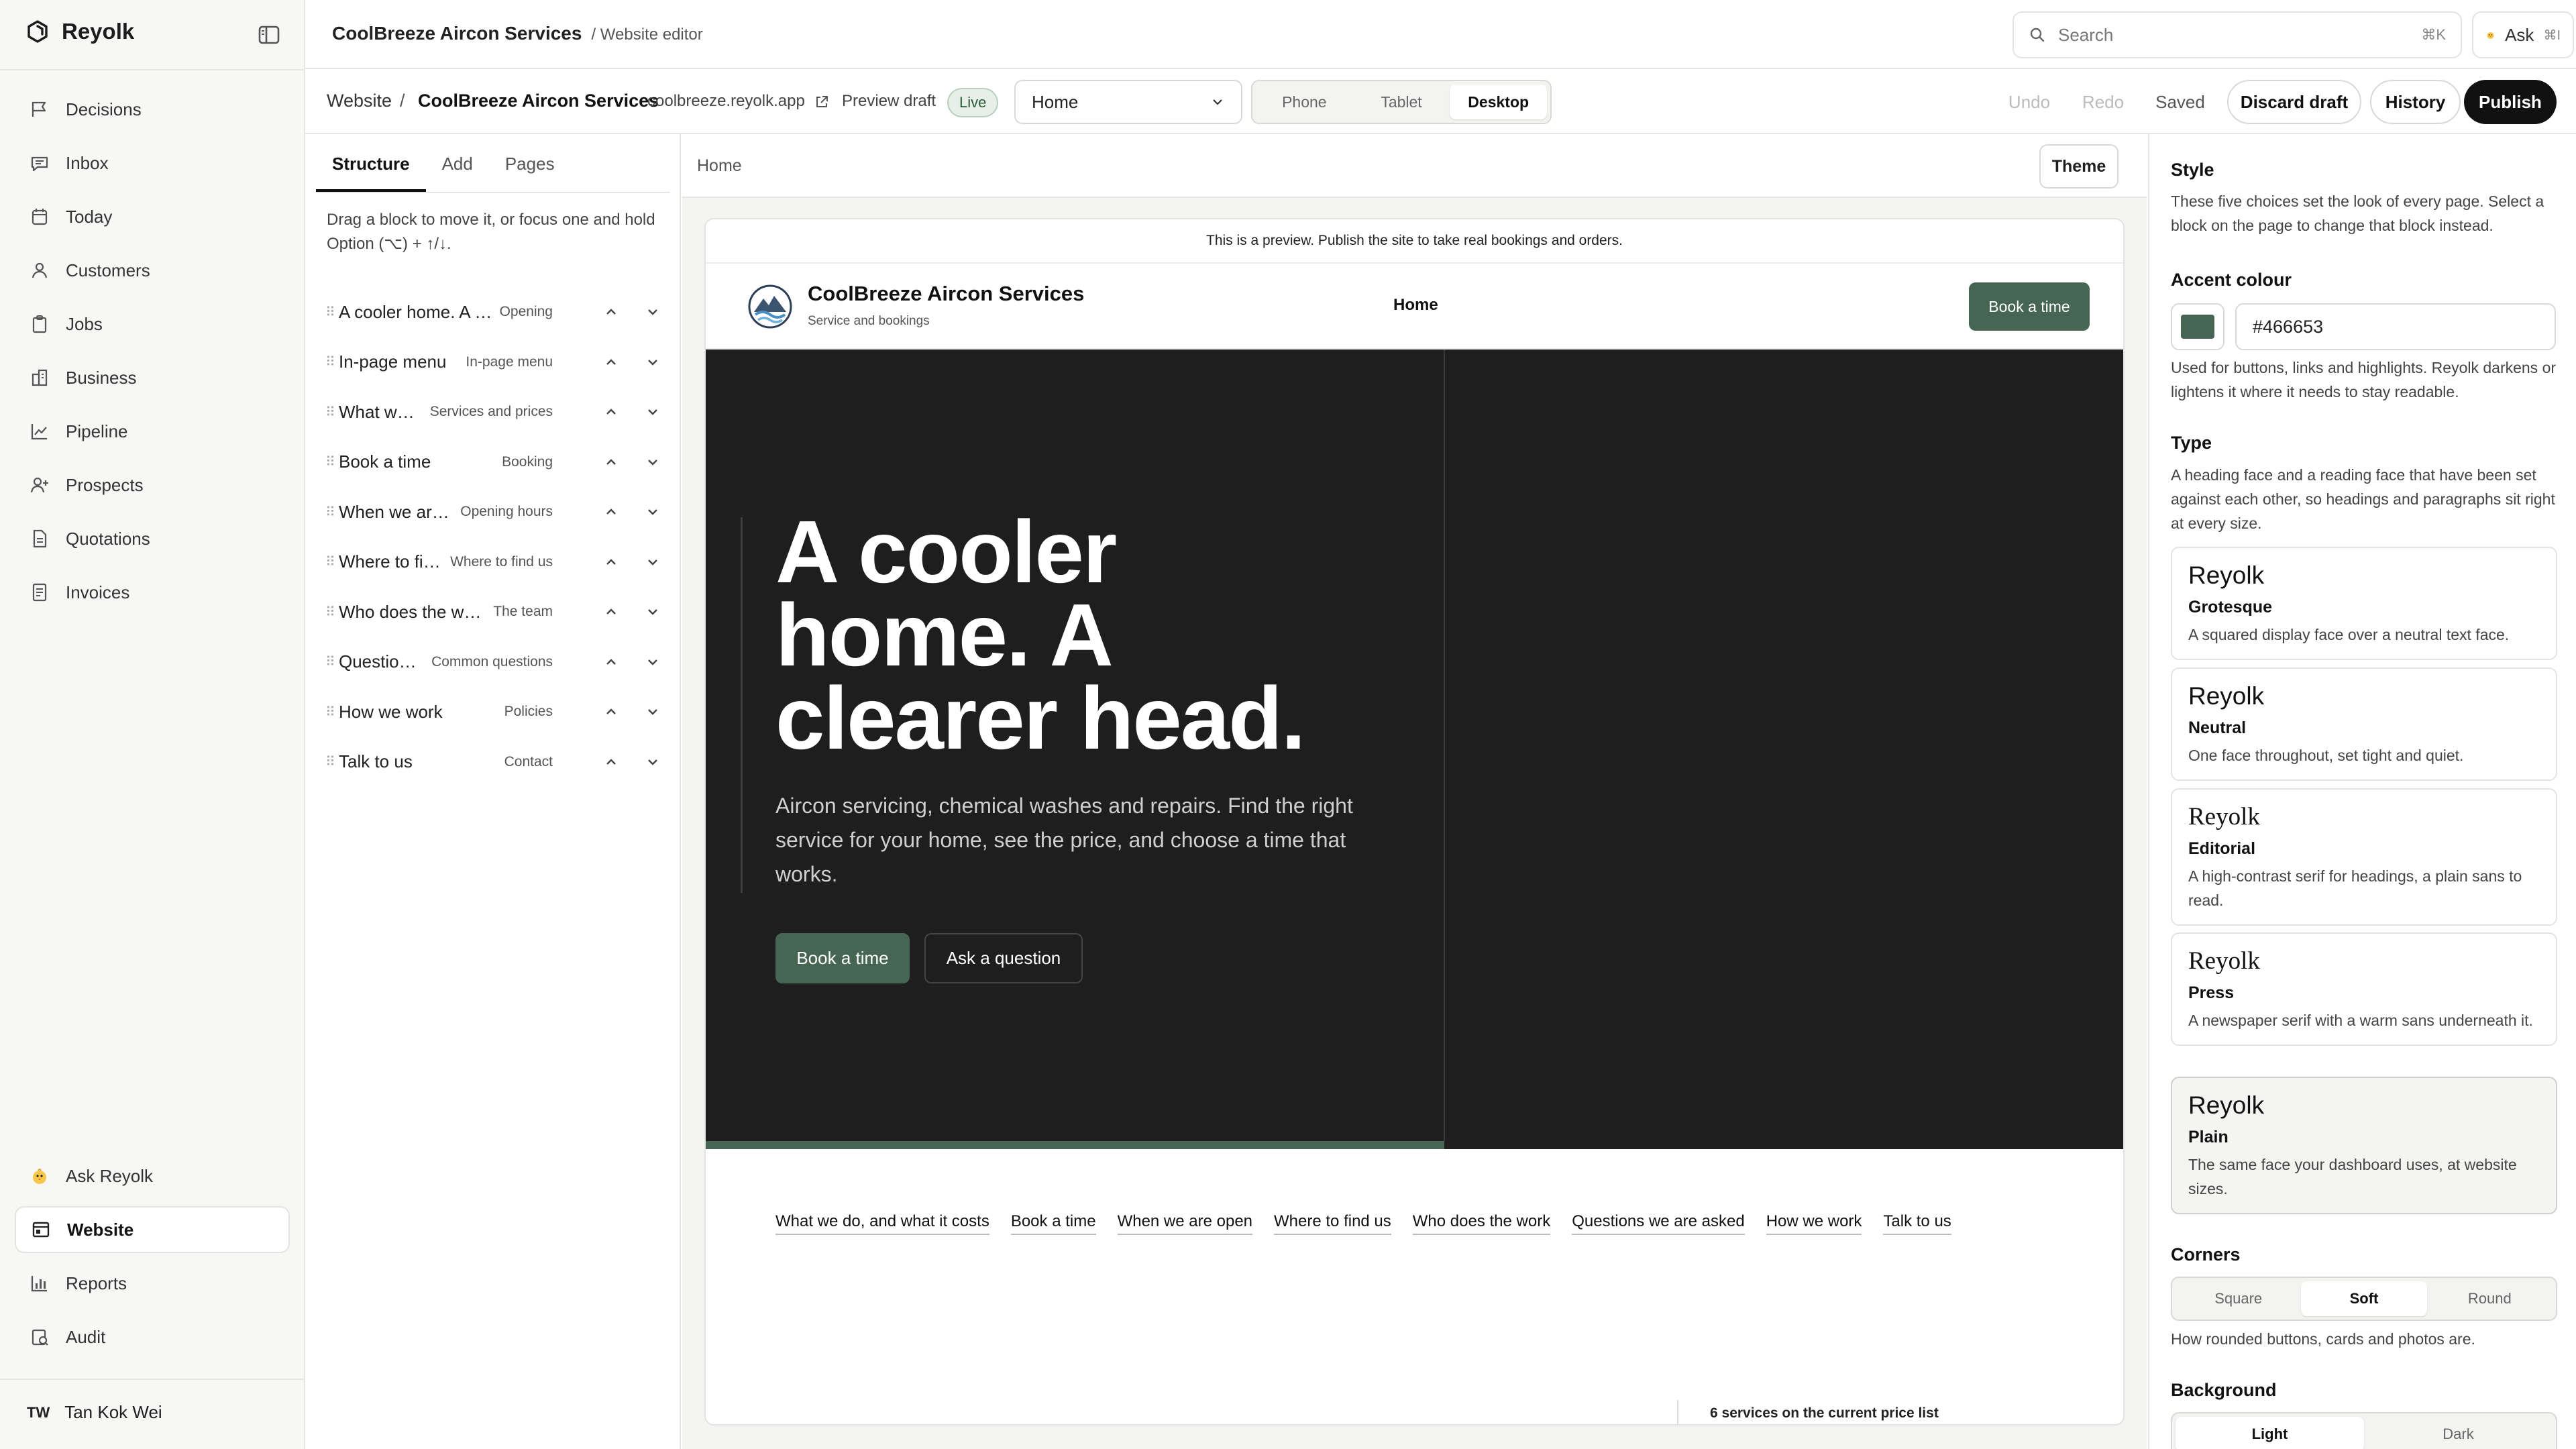 This screenshot has height=1449, width=2576. Describe the element at coordinates (1658, 1223) in the screenshot. I see `in-page-menu-link: Questions we are asked` at that location.